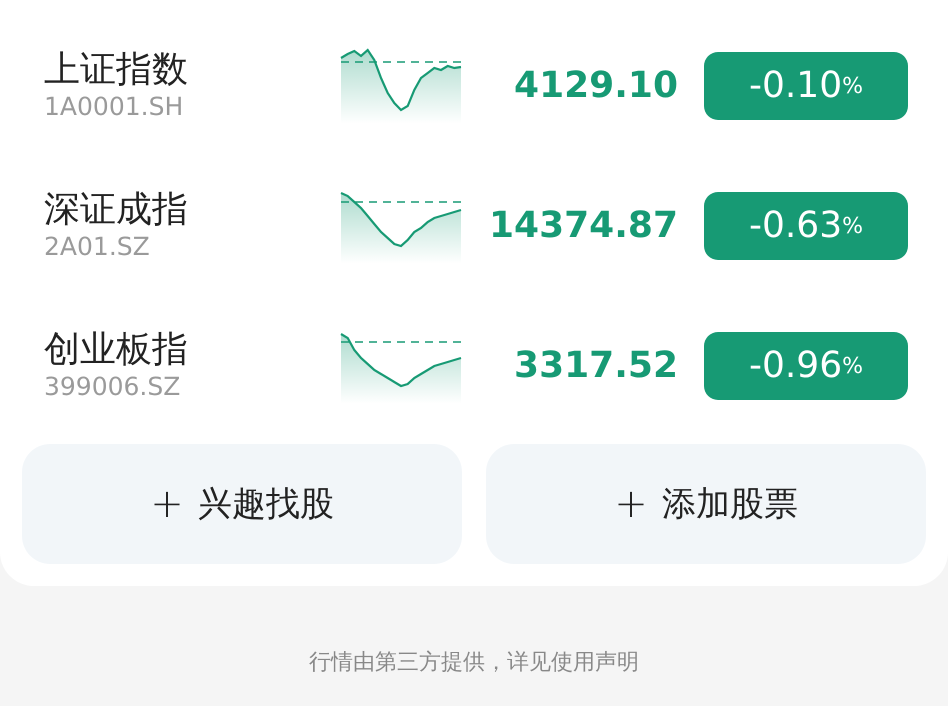 The image size is (948, 706). I want to click on change-badge: -0.63%, so click(806, 226).